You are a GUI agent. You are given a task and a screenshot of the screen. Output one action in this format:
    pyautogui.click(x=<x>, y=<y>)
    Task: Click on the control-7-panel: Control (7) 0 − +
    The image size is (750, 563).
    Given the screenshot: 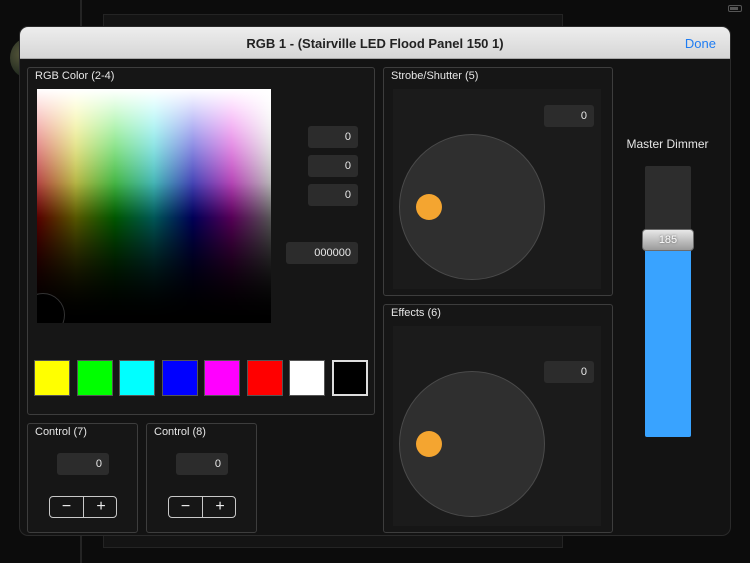 What is the action you would take?
    pyautogui.click(x=82, y=478)
    